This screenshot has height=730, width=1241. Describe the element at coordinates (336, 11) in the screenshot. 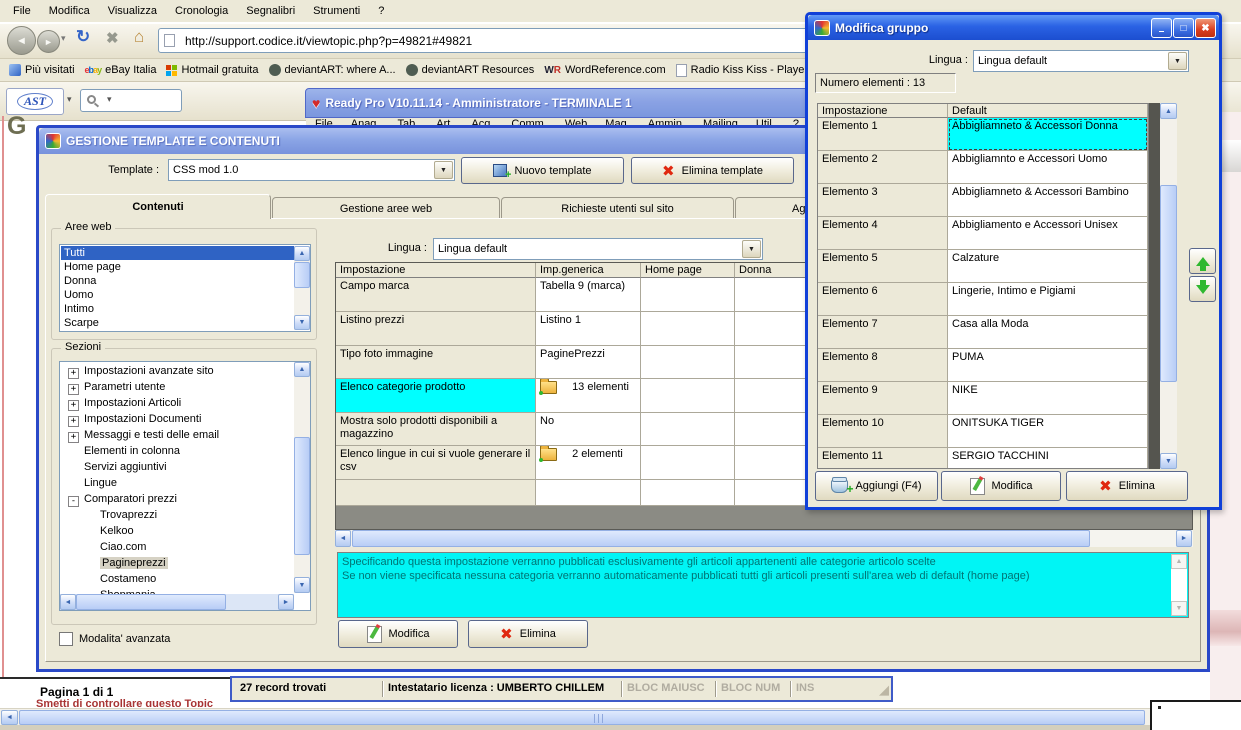

I see `browser-menu-strumenti: Strumenti` at that location.